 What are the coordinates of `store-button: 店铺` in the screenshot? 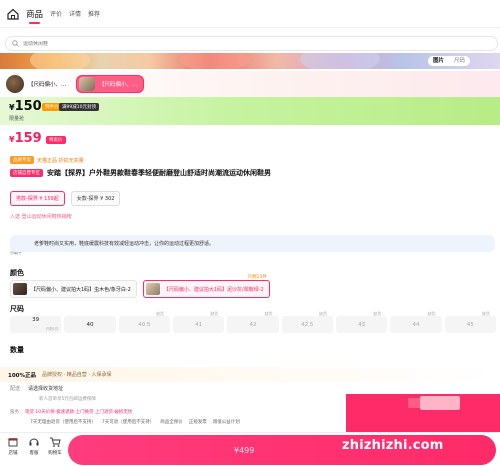 It's located at (13, 446).